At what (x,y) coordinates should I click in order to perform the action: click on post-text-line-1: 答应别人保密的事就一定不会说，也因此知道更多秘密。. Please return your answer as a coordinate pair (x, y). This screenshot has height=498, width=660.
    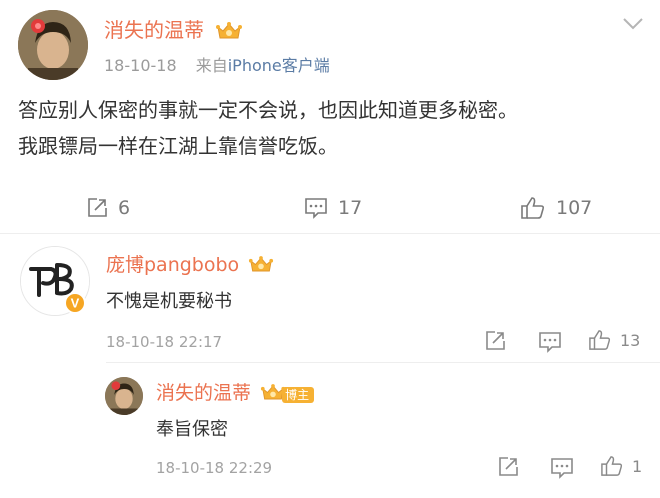
    Looking at the image, I should click on (268, 110).